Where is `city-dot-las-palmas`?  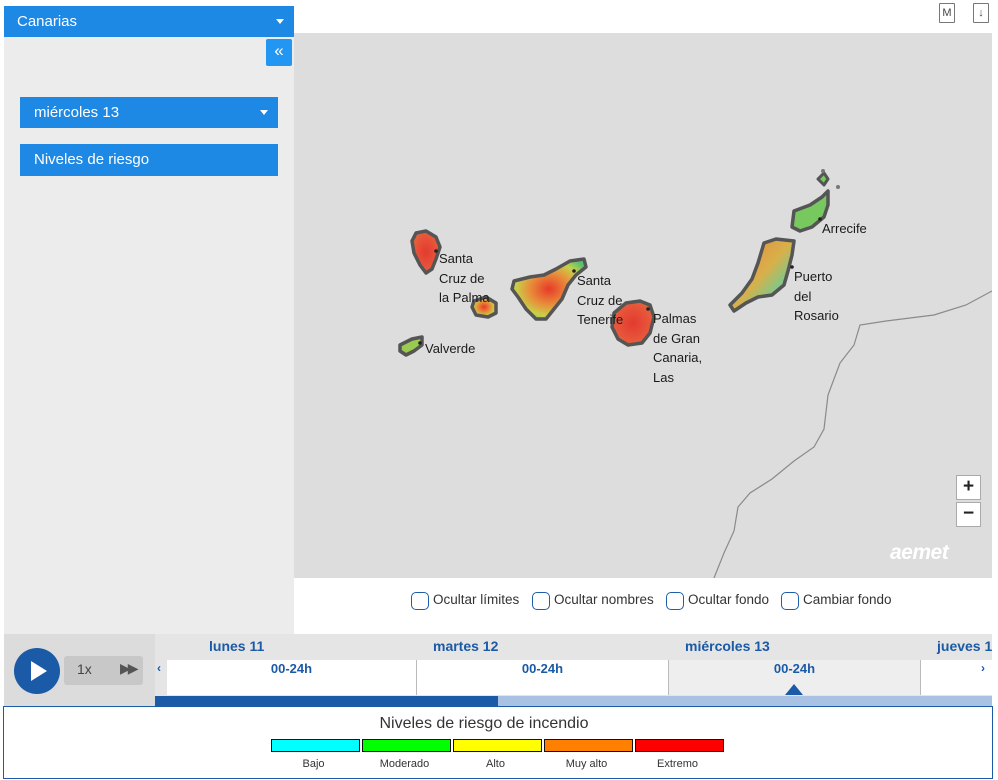 city-dot-las-palmas is located at coordinates (648, 309).